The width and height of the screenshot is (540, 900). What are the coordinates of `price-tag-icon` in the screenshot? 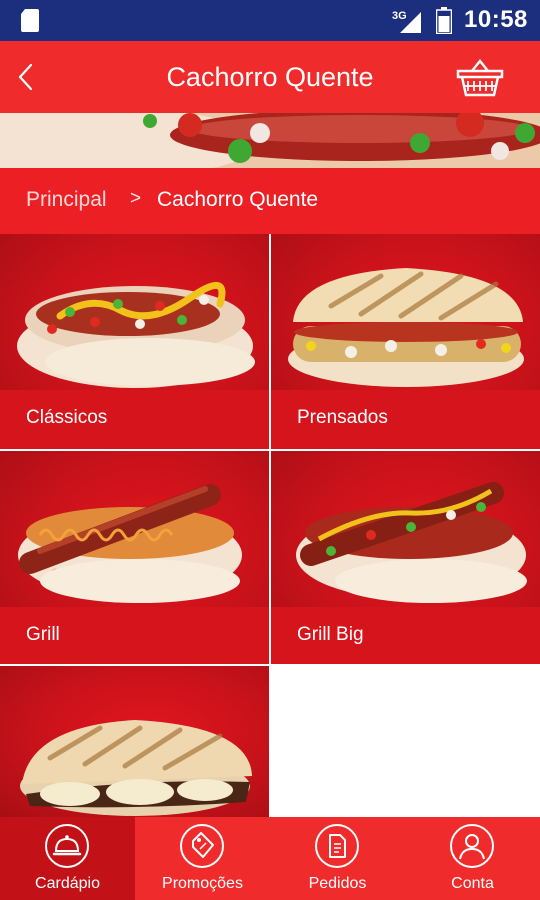 It's located at (202, 846).